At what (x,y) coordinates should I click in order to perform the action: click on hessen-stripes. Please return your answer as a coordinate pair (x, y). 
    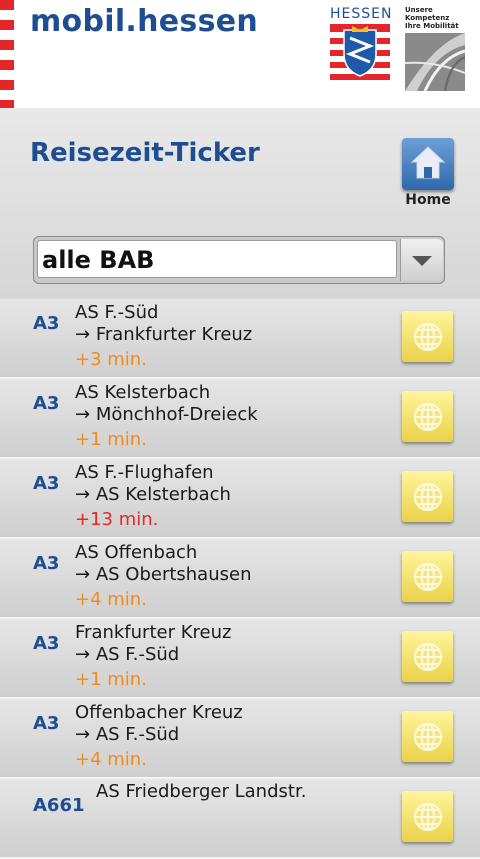
    Looking at the image, I should click on (7, 60).